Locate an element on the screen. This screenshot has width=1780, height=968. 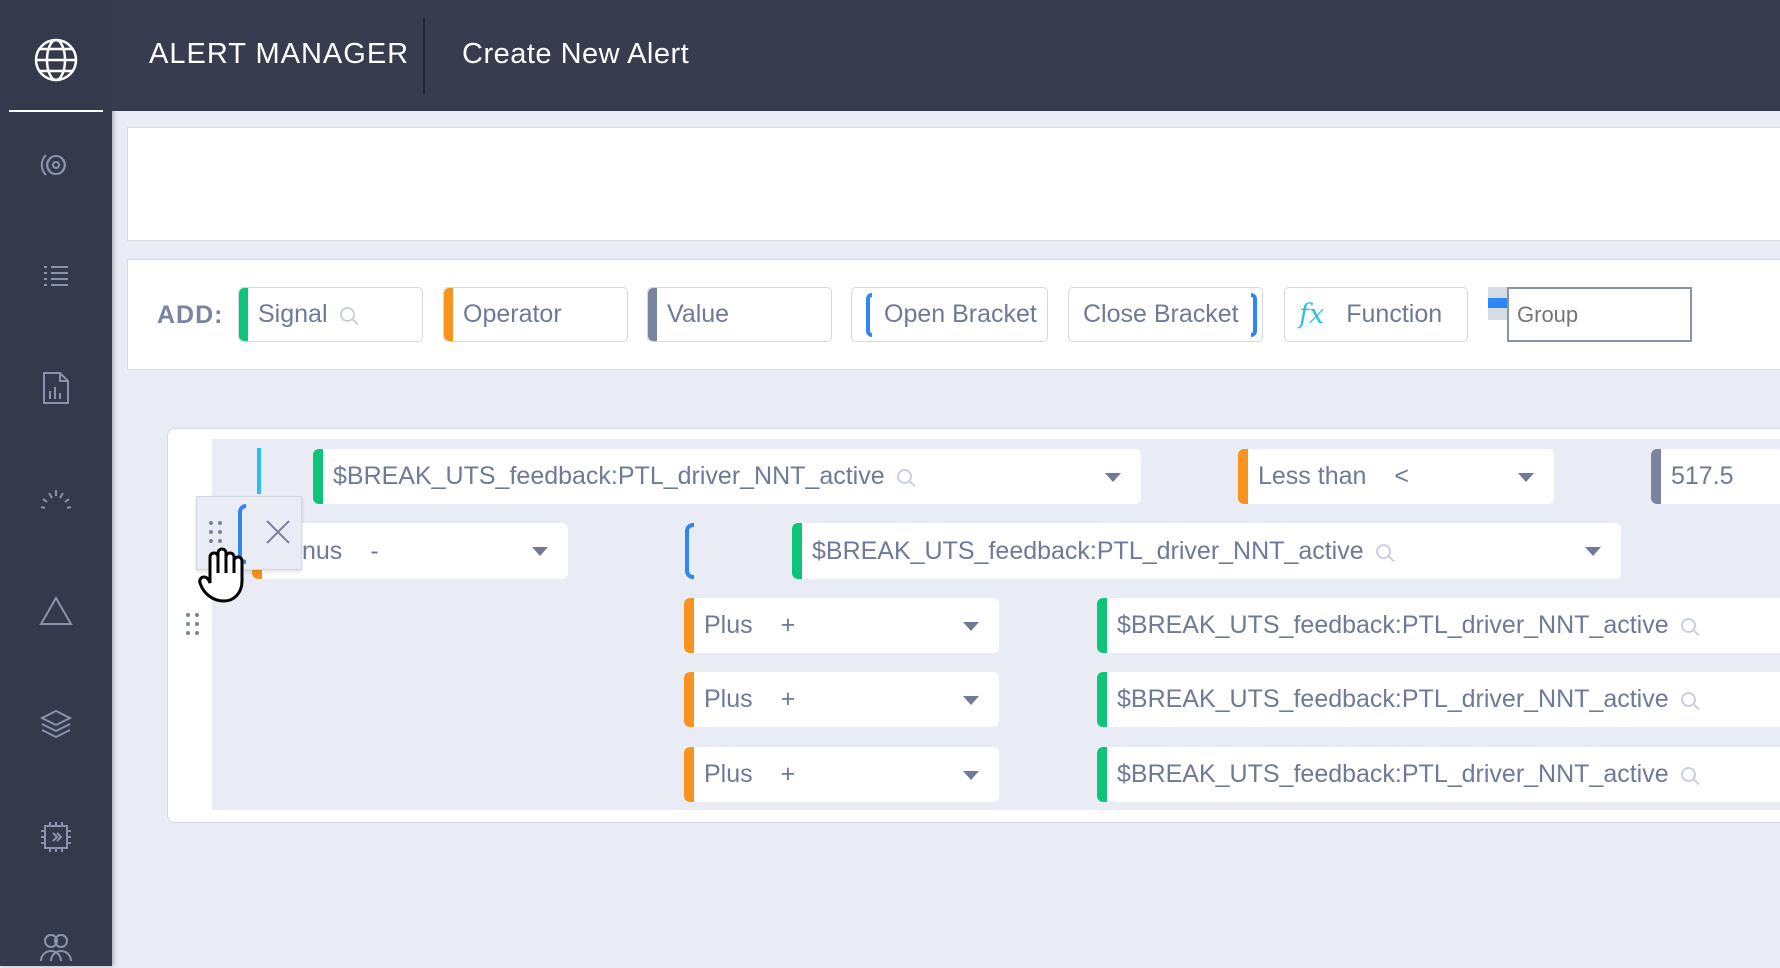
close-bracket-label: Close Bracket is located at coordinates (1161, 314).